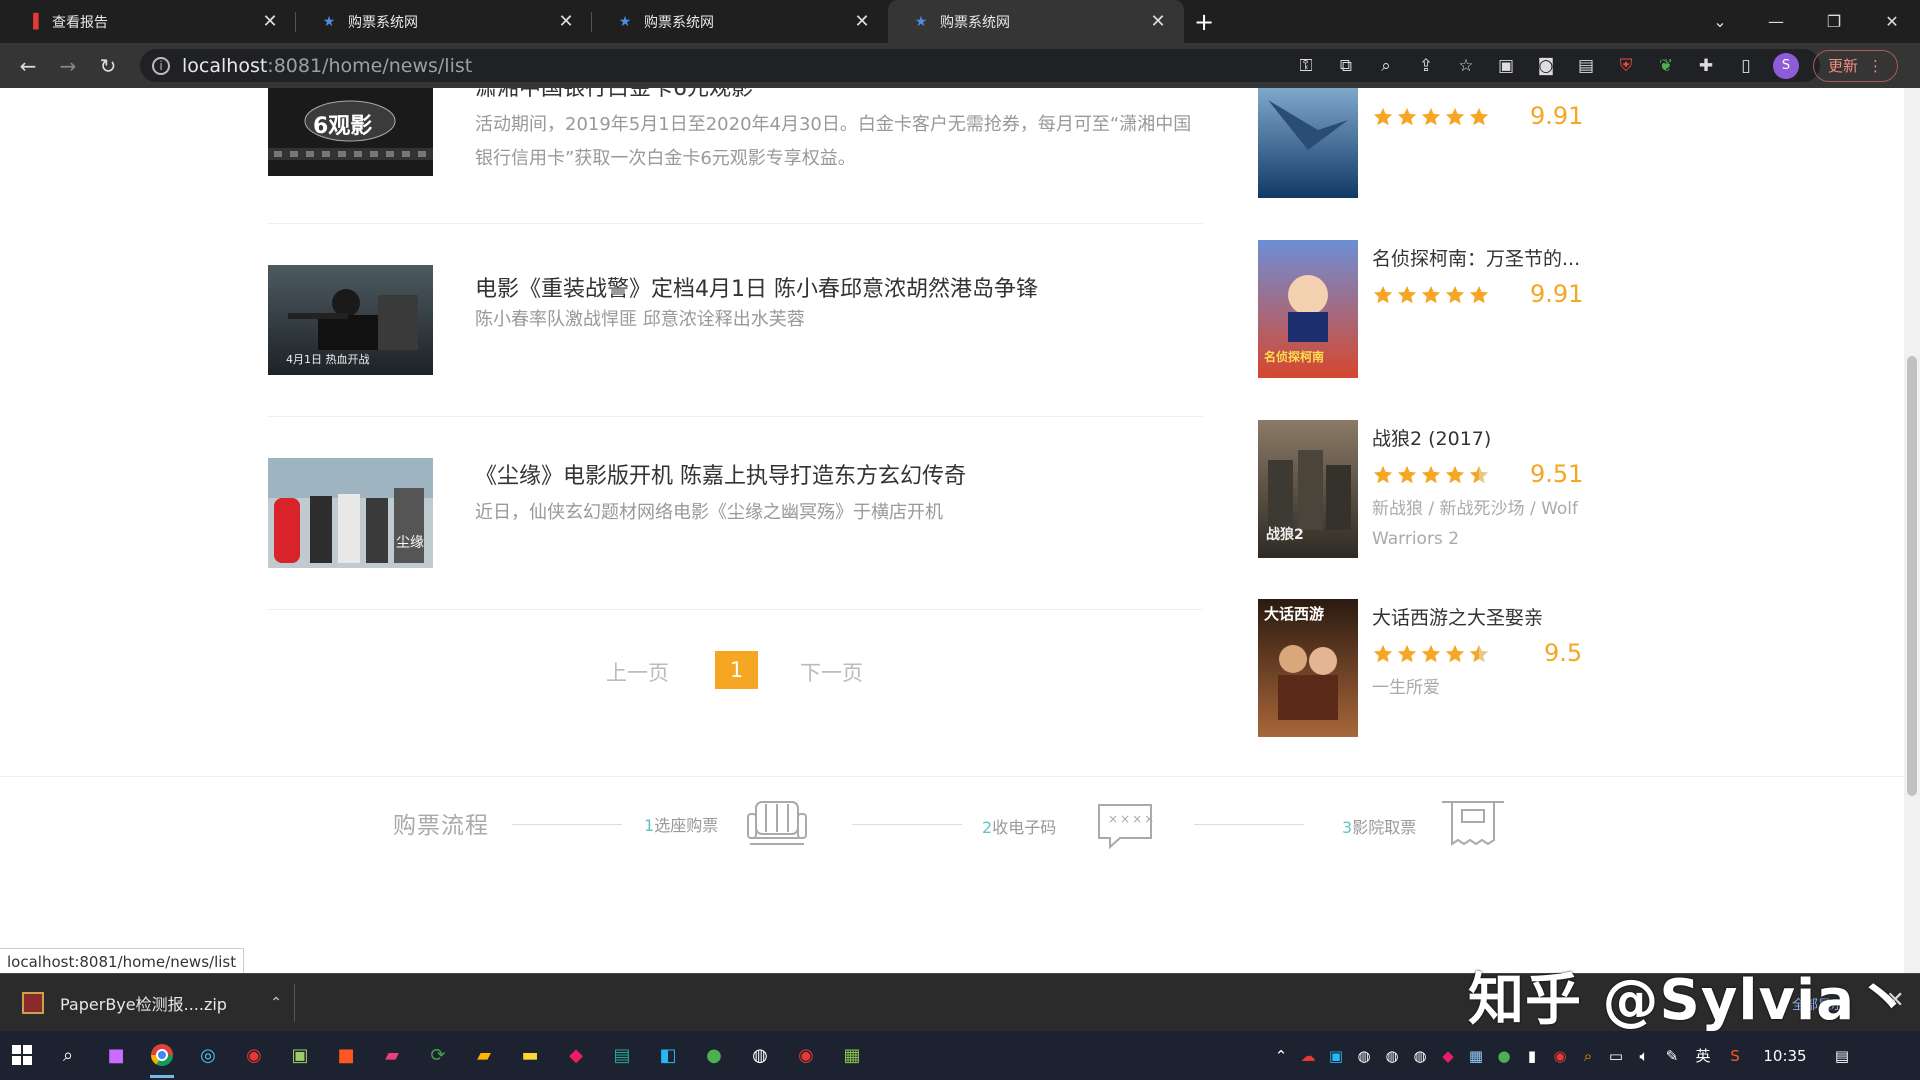  Describe the element at coordinates (1912, 576) in the screenshot. I see `scrollbar-thumb` at that location.